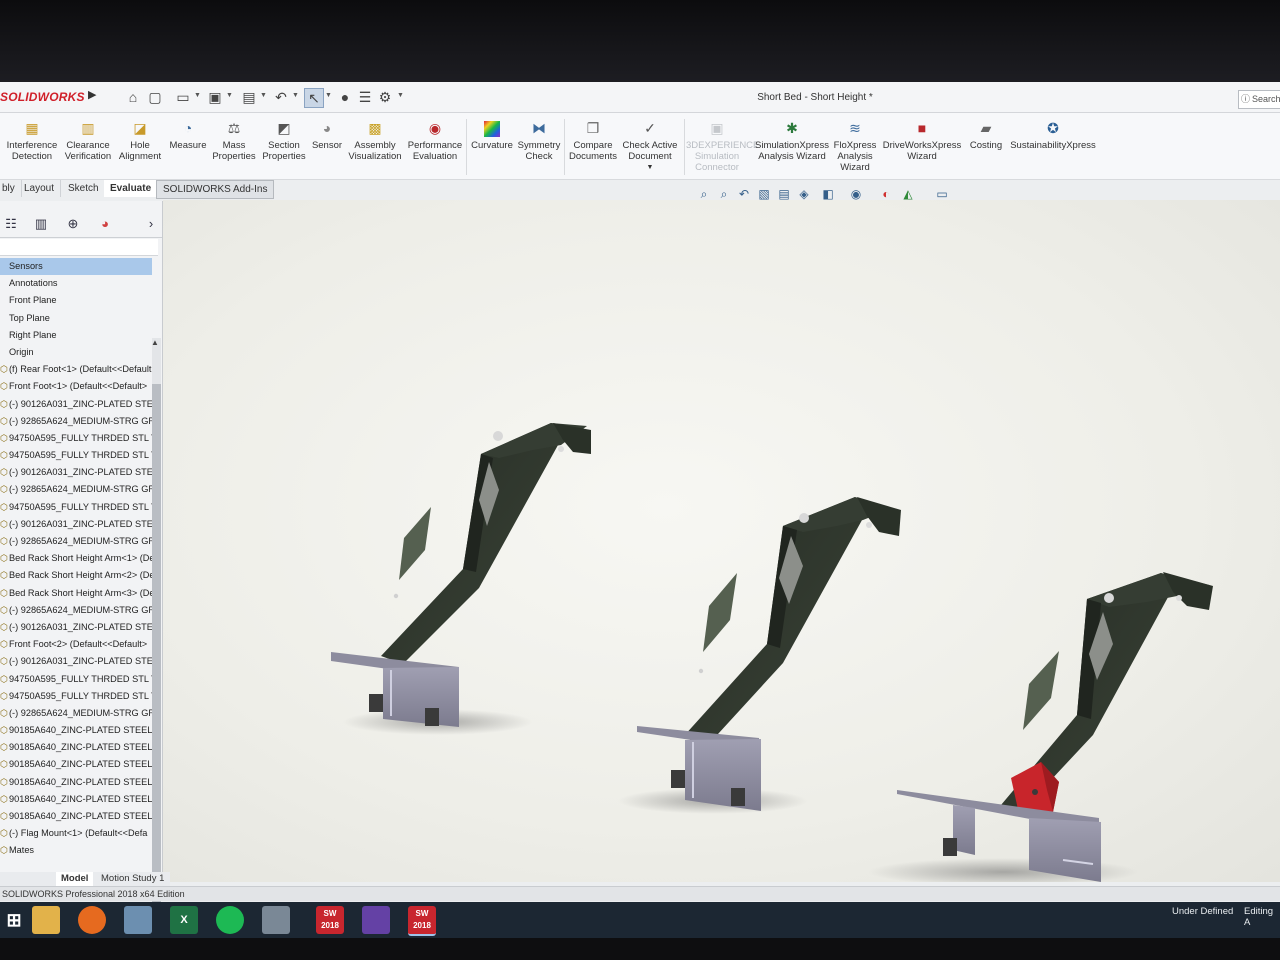 The image size is (1280, 960). Describe the element at coordinates (650, 146) in the screenshot. I see `check-active-document-button: ✓ Check Active Document ▼` at that location.